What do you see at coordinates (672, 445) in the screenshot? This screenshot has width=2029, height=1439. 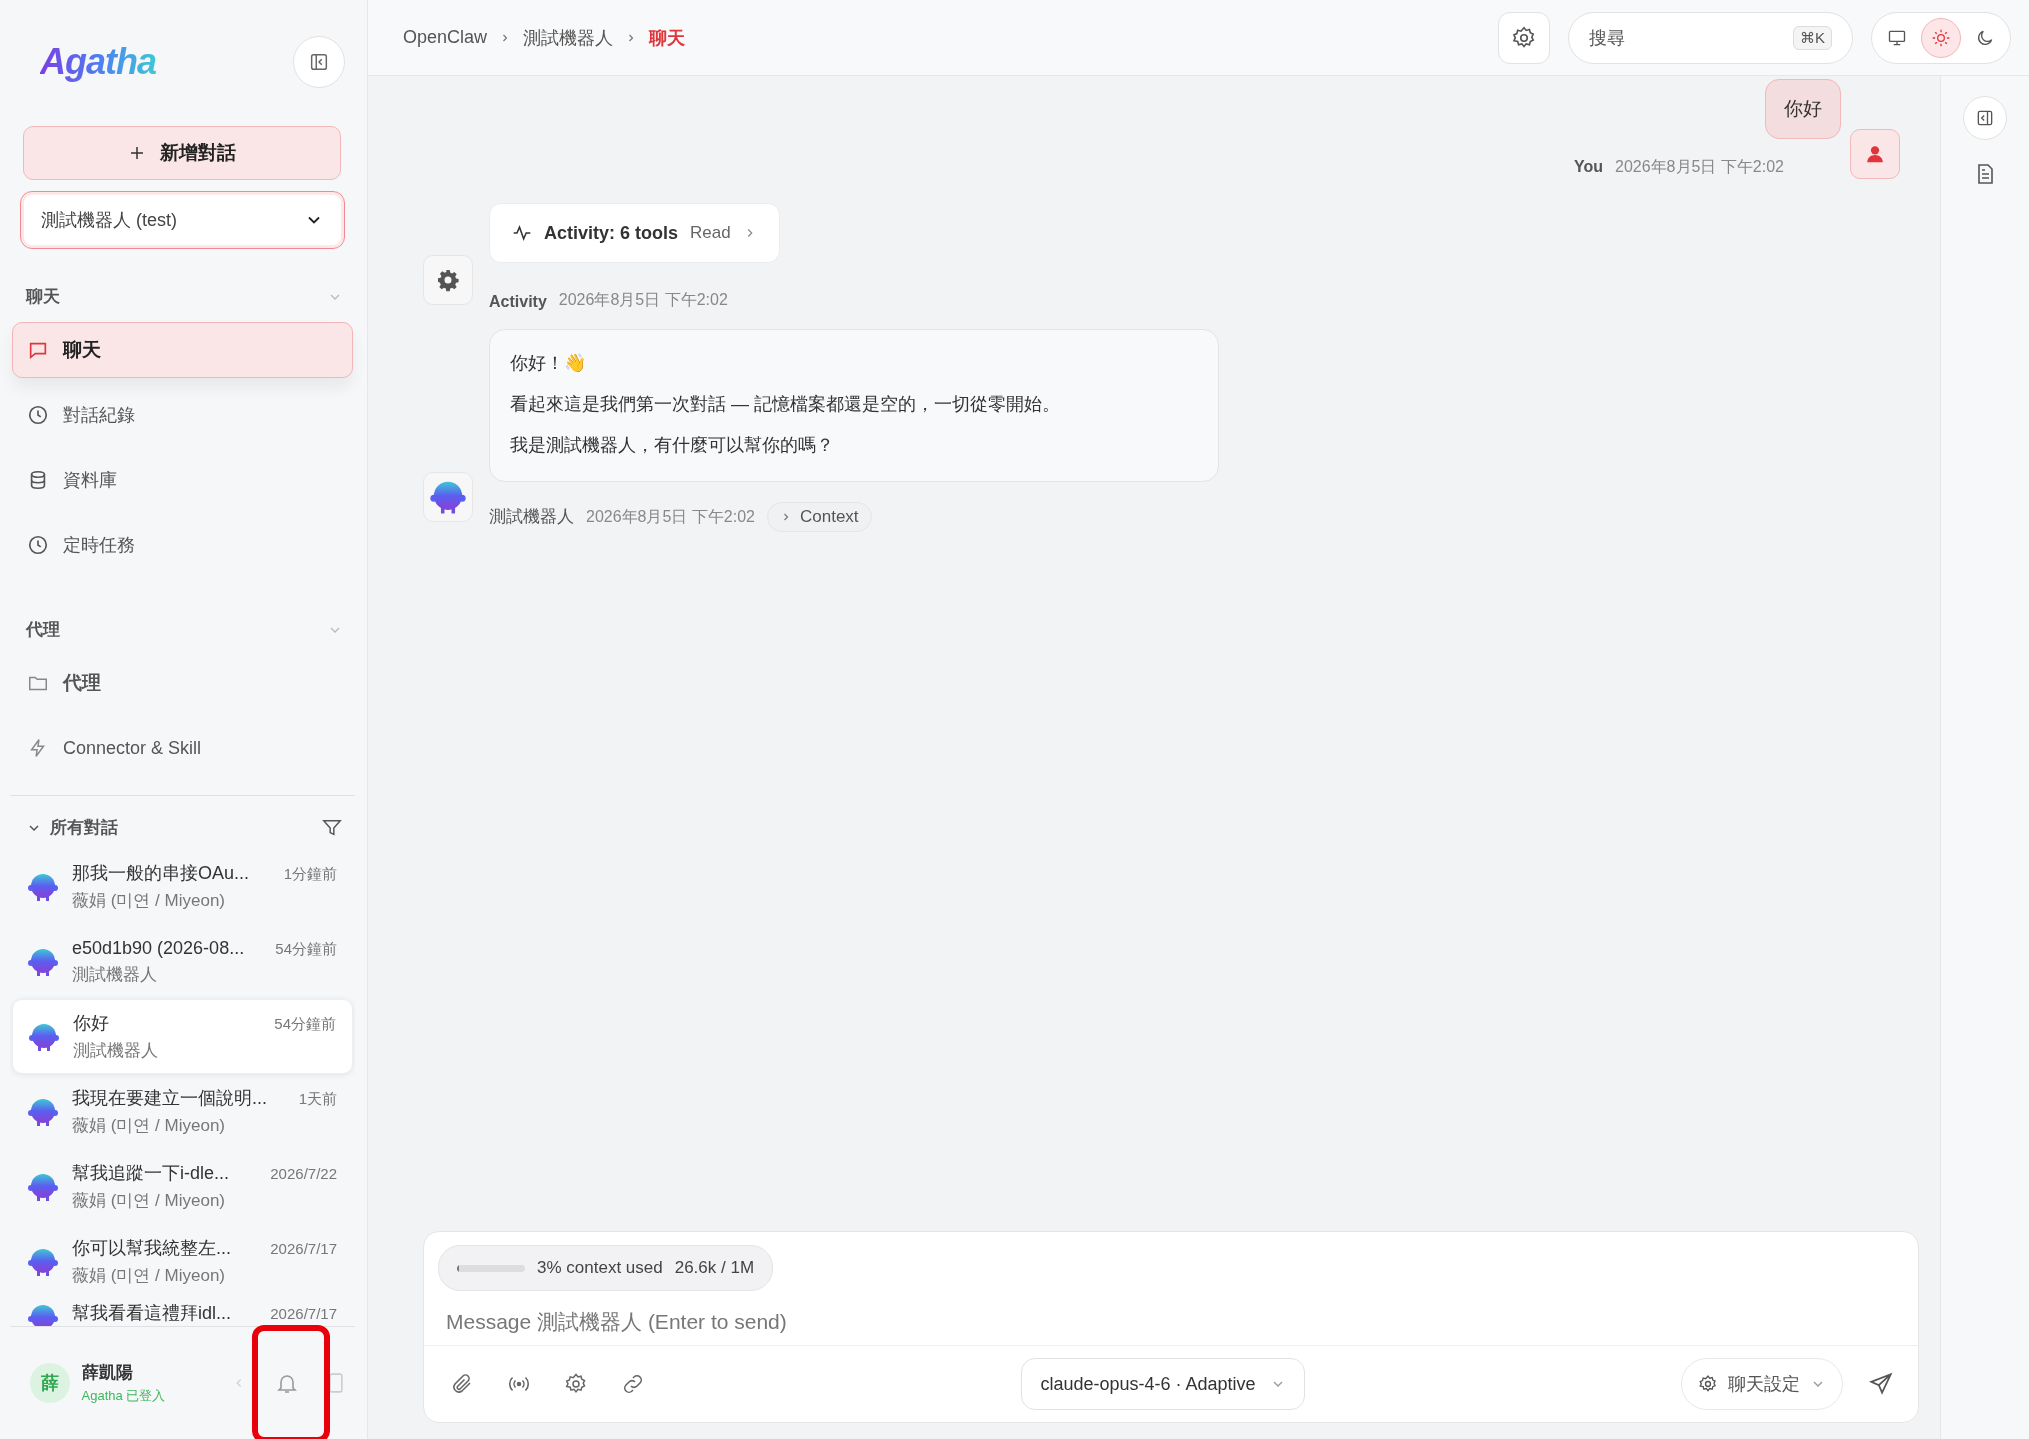 I see `message-text: 我是測試機器人，有什麼可以幫你的嗎？` at bounding box center [672, 445].